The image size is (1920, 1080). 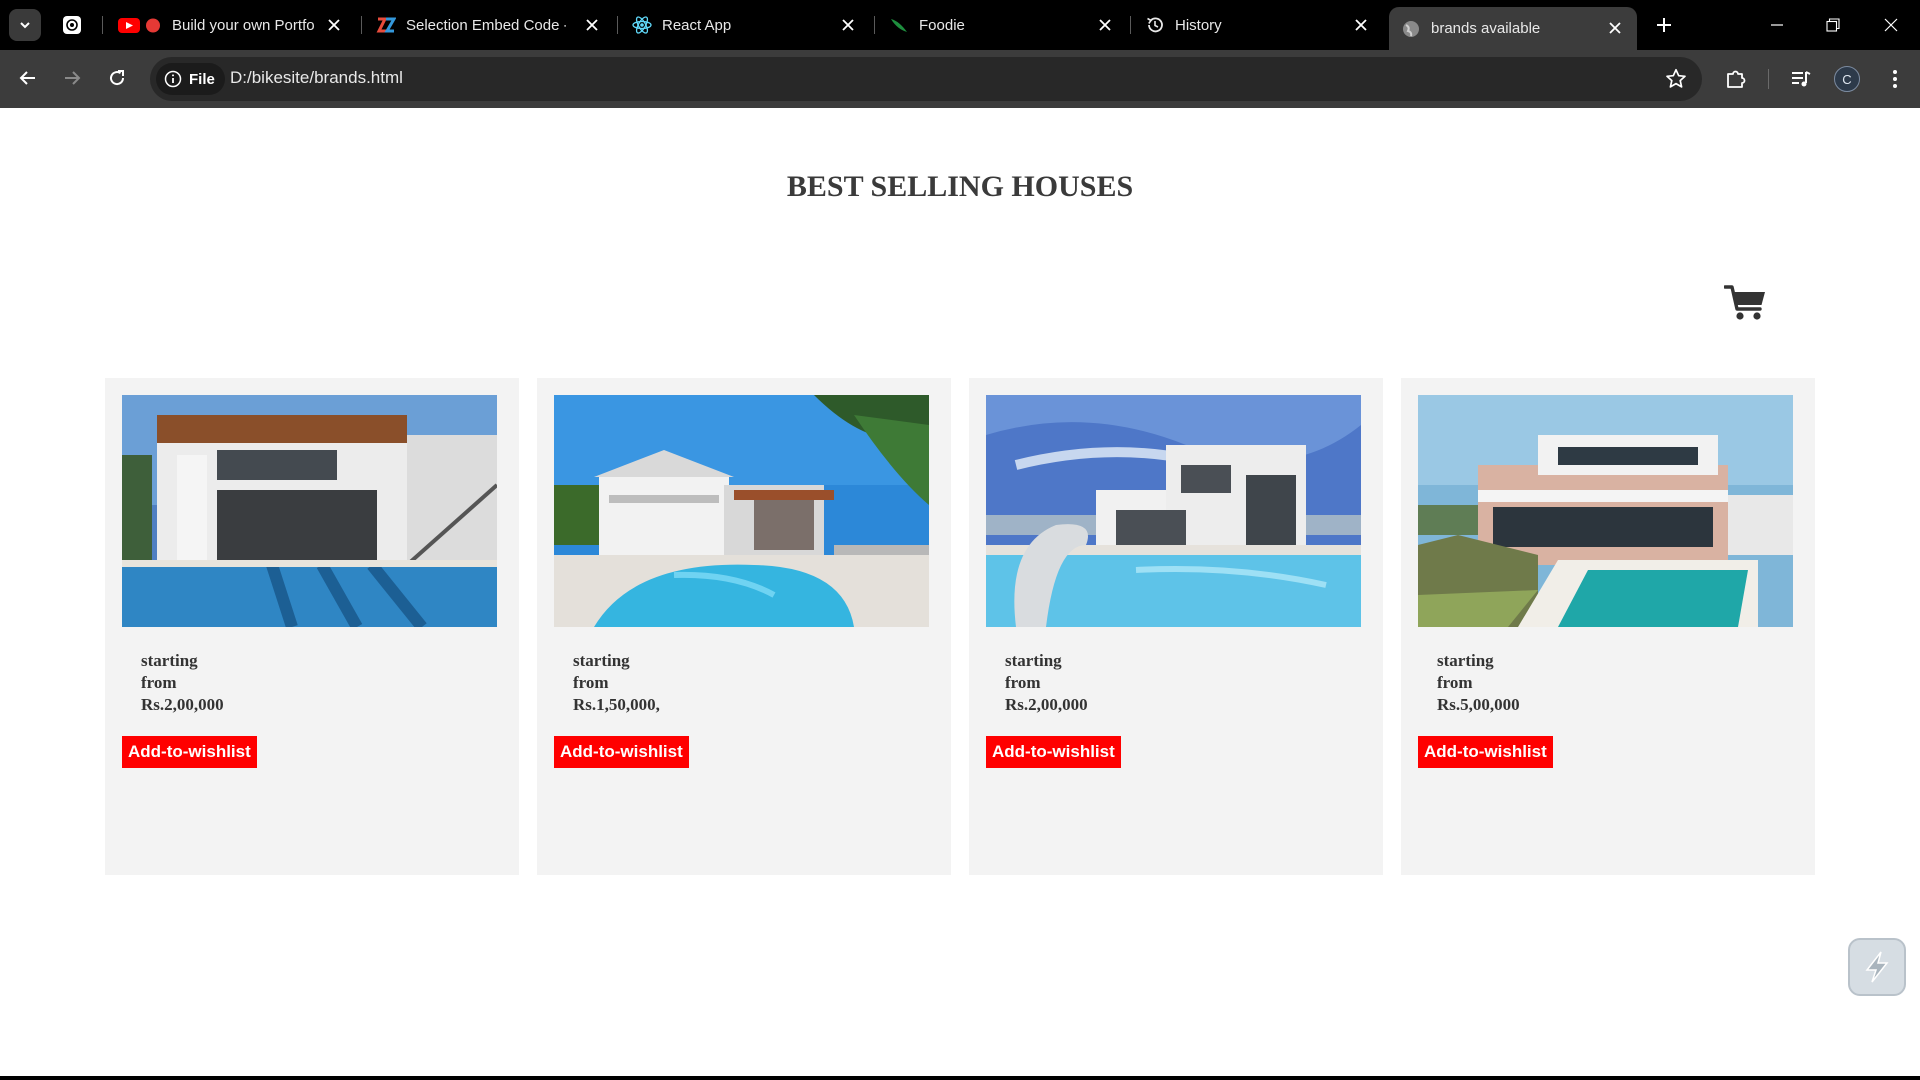 I want to click on modern-villa-pool-image, so click(x=309, y=511).